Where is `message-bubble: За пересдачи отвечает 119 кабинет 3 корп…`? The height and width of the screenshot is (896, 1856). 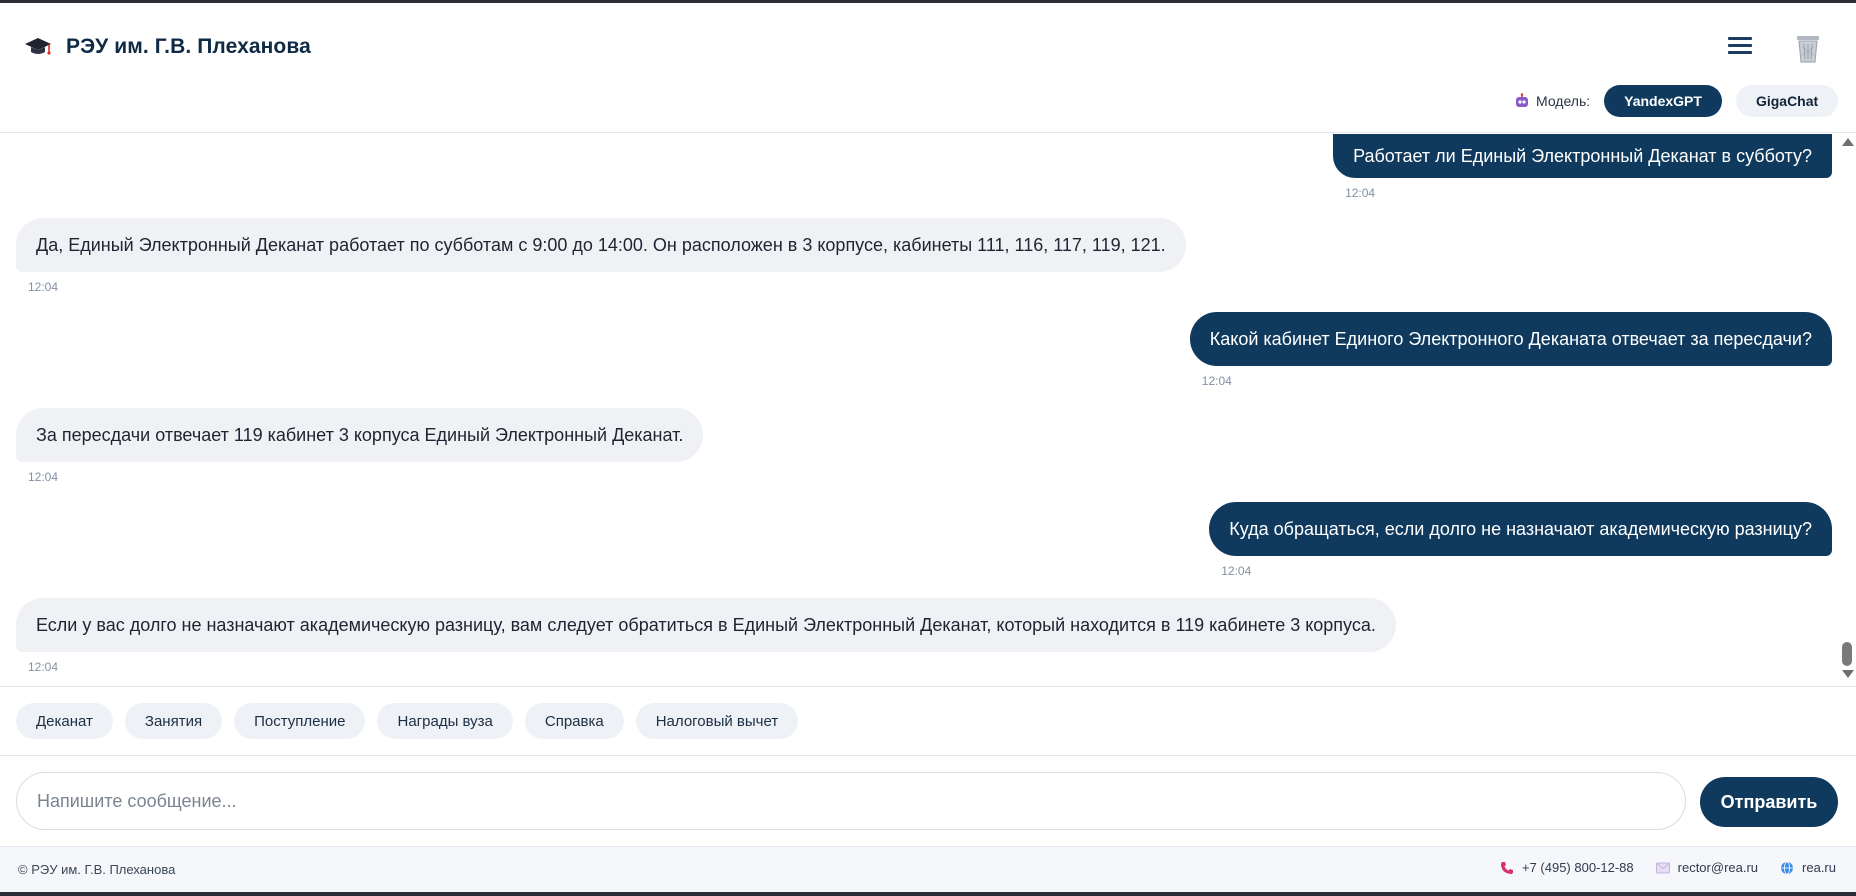
message-bubble: За пересдачи отвечает 119 кабинет 3 корп… is located at coordinates (360, 435).